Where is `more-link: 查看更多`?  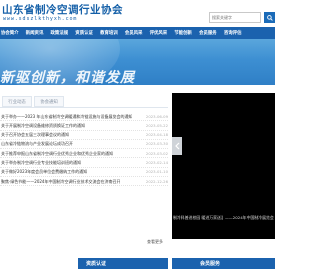 more-link: 查看更多 is located at coordinates (155, 242).